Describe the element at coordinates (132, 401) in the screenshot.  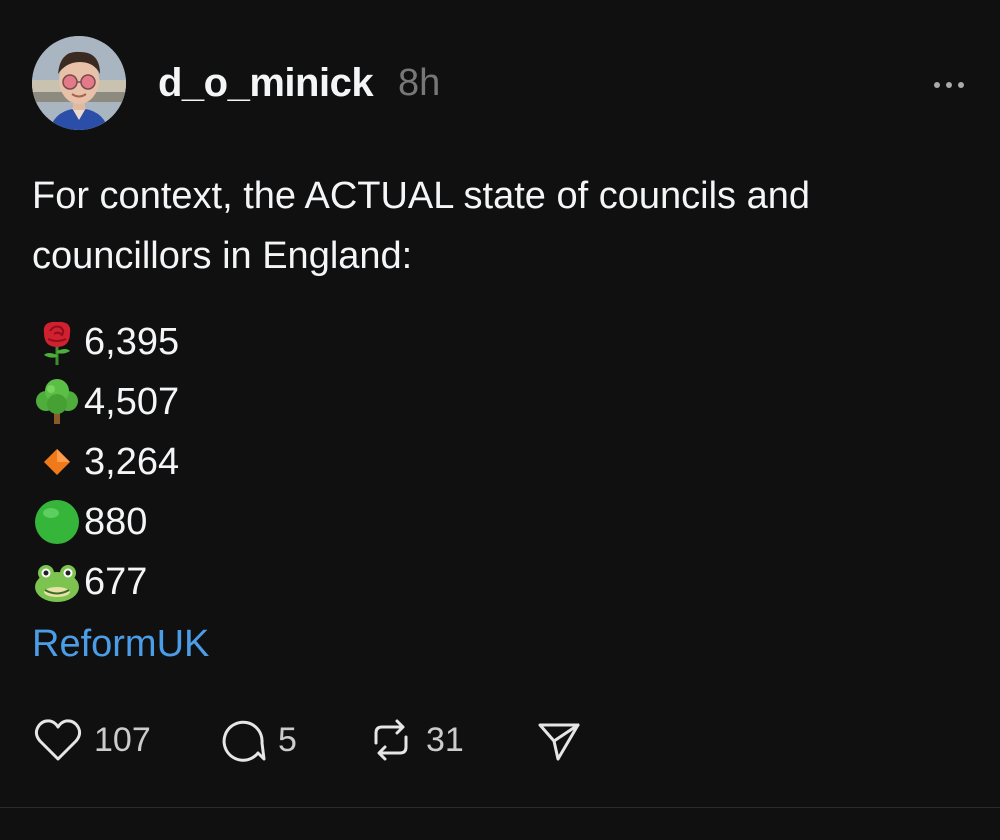
I see `stat-value: 4,507` at that location.